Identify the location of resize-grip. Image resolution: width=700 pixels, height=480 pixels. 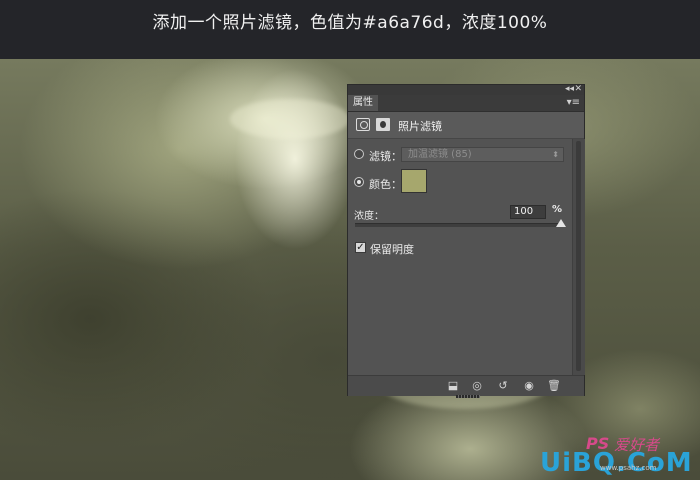
(468, 396).